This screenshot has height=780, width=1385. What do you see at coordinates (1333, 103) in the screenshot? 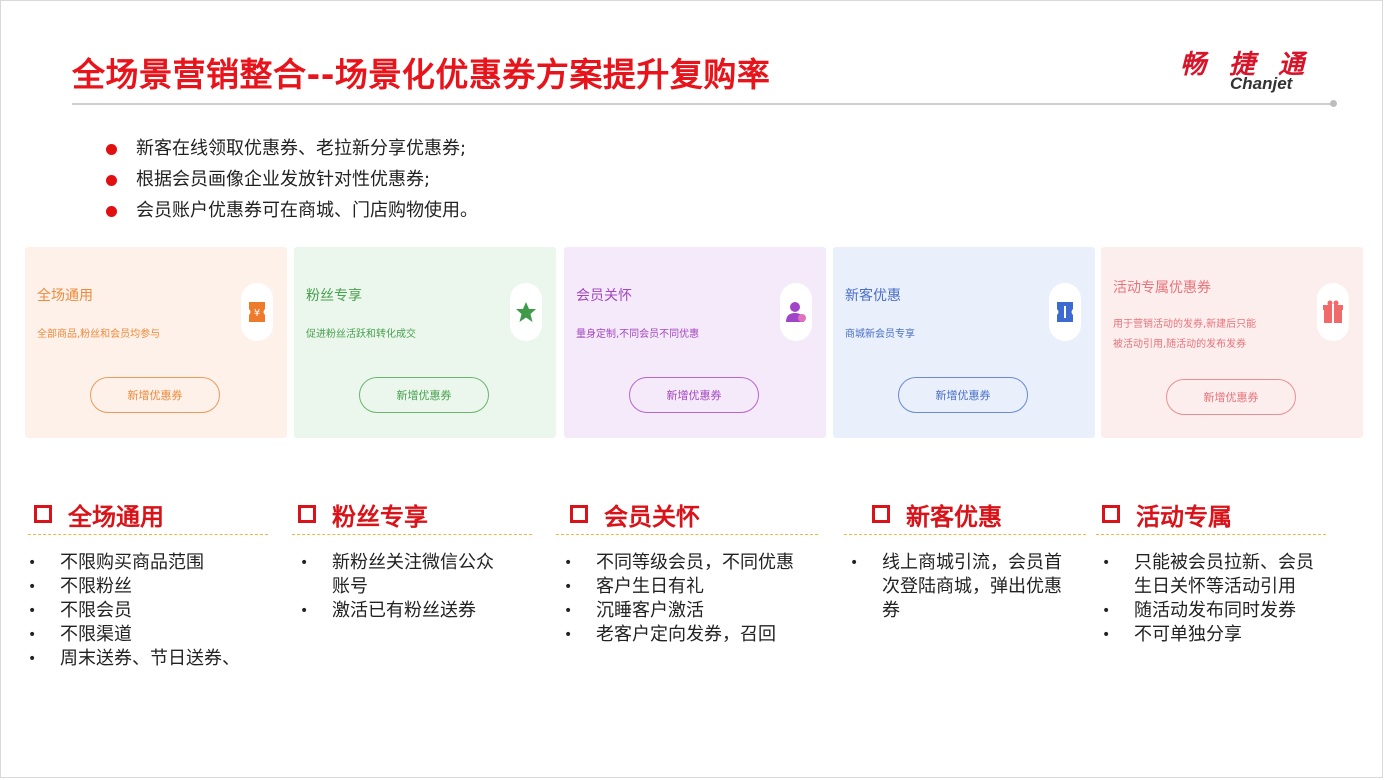
I see `divider-end-dot` at bounding box center [1333, 103].